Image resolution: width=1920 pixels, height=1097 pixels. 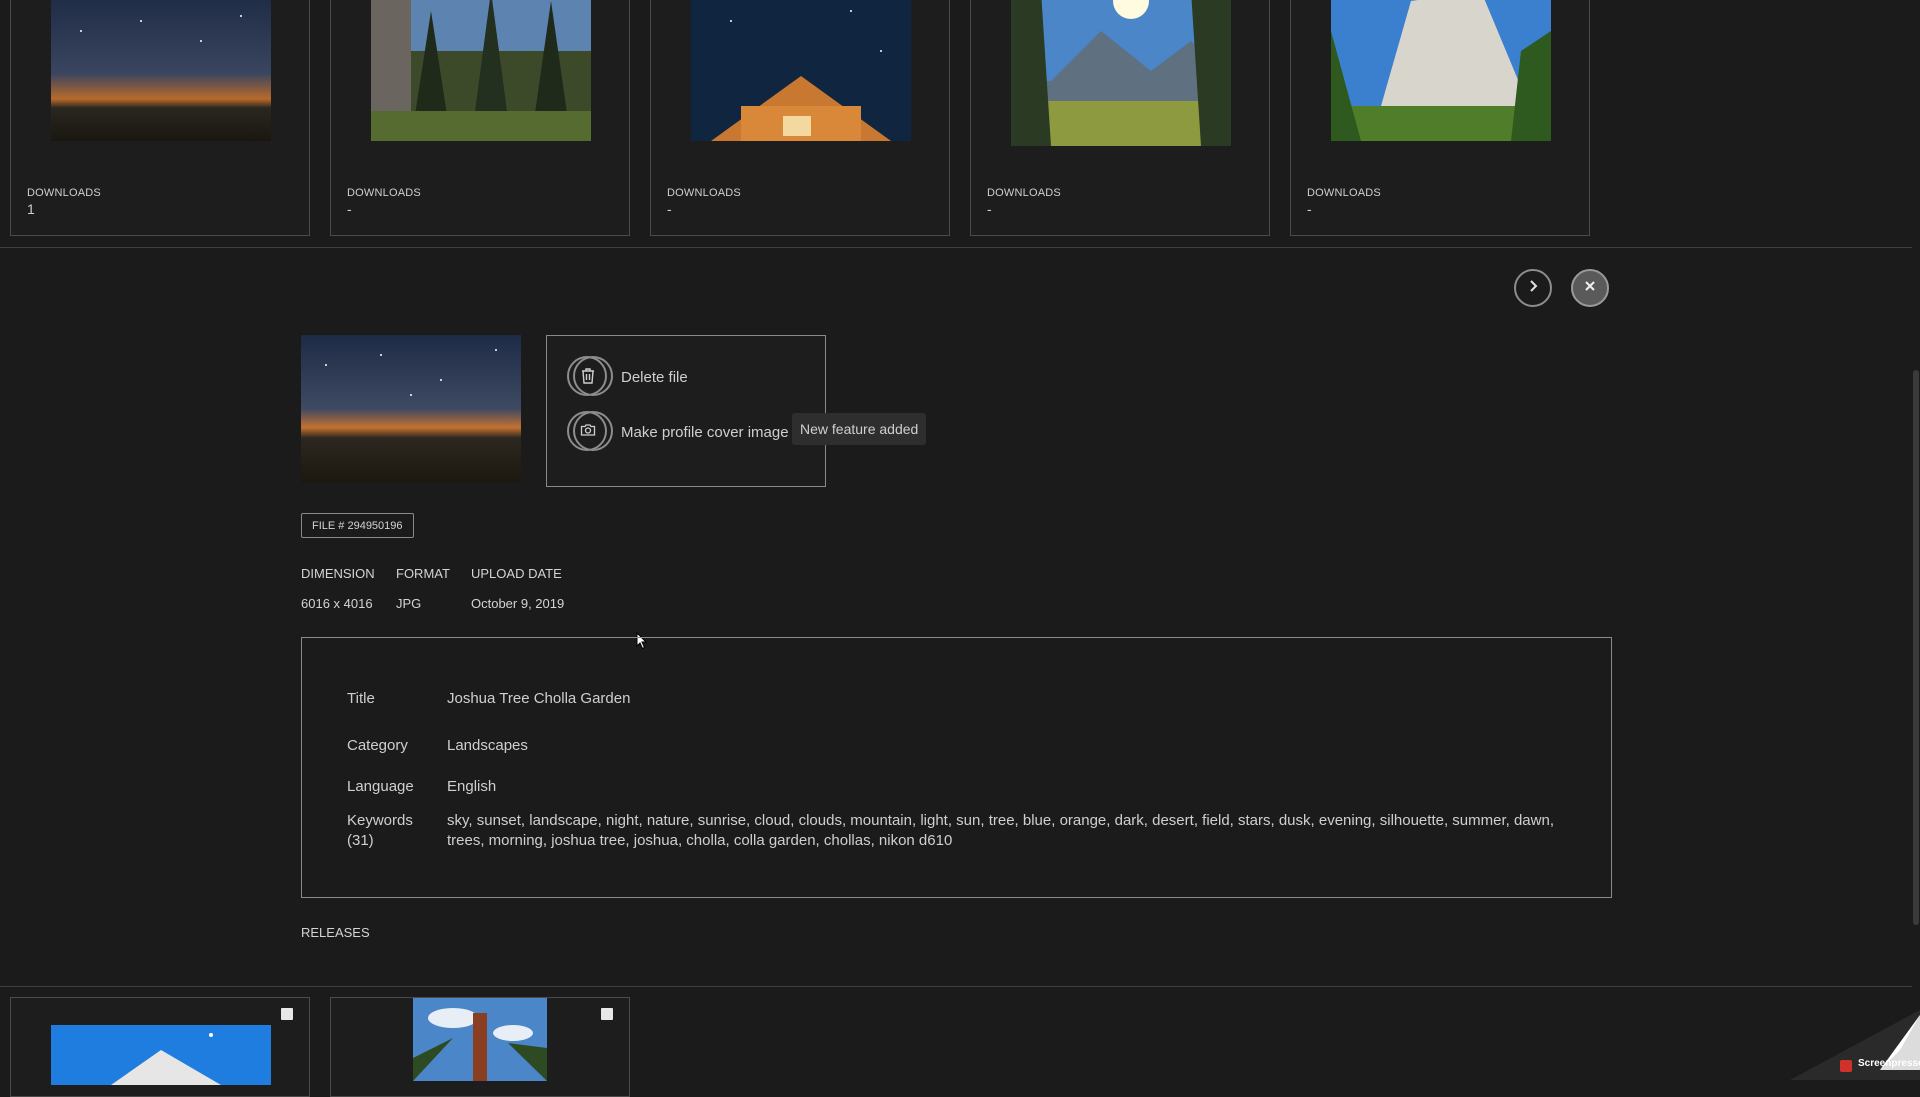 I want to click on dimension-label: DIMENSION, so click(x=338, y=573).